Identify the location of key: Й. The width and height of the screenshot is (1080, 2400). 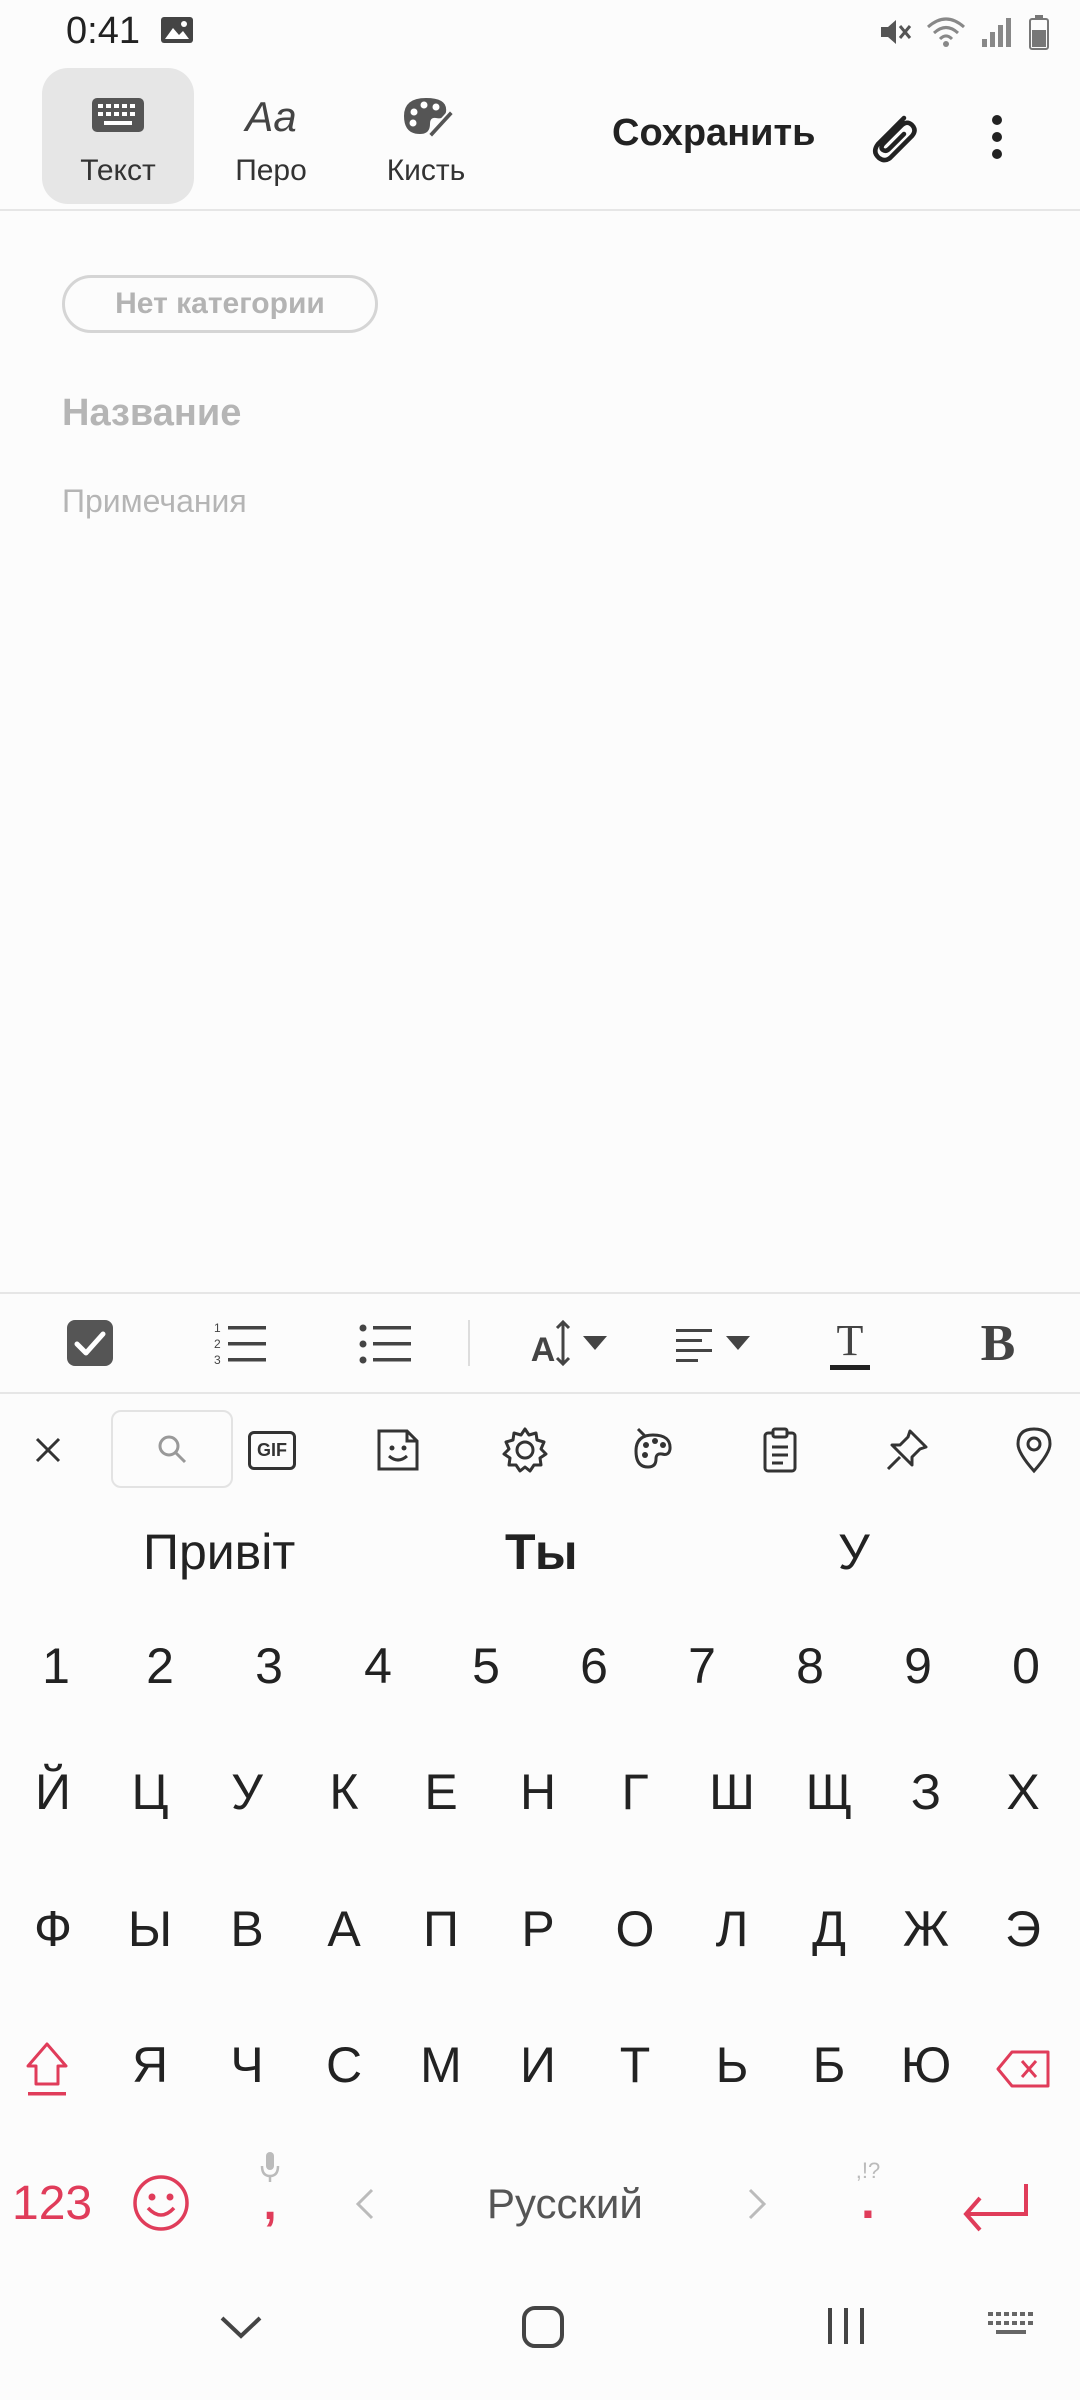
(53, 1792).